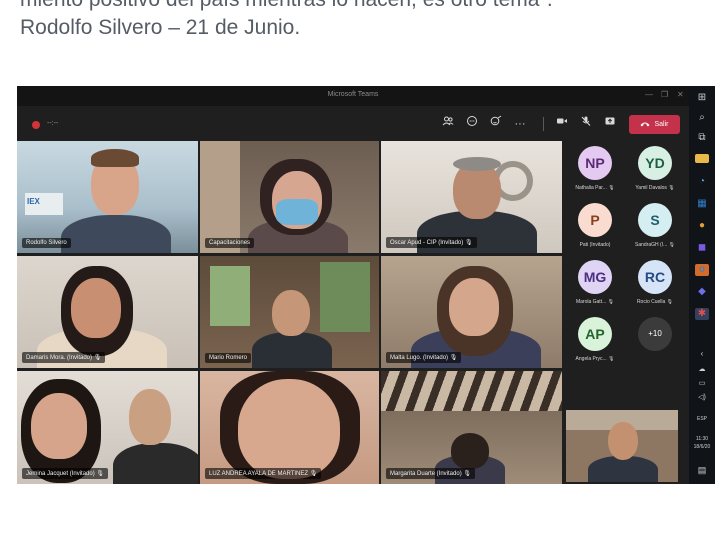  I want to click on participant-avatar: AP Angela Pryc... 🎙, so click(595, 339).